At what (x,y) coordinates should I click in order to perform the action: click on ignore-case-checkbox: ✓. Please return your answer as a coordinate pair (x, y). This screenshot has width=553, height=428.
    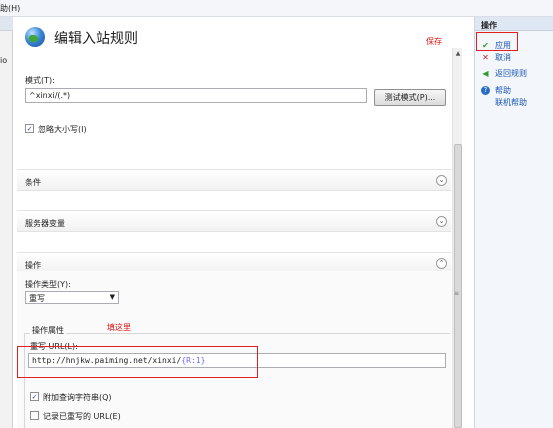
    Looking at the image, I should click on (29, 128).